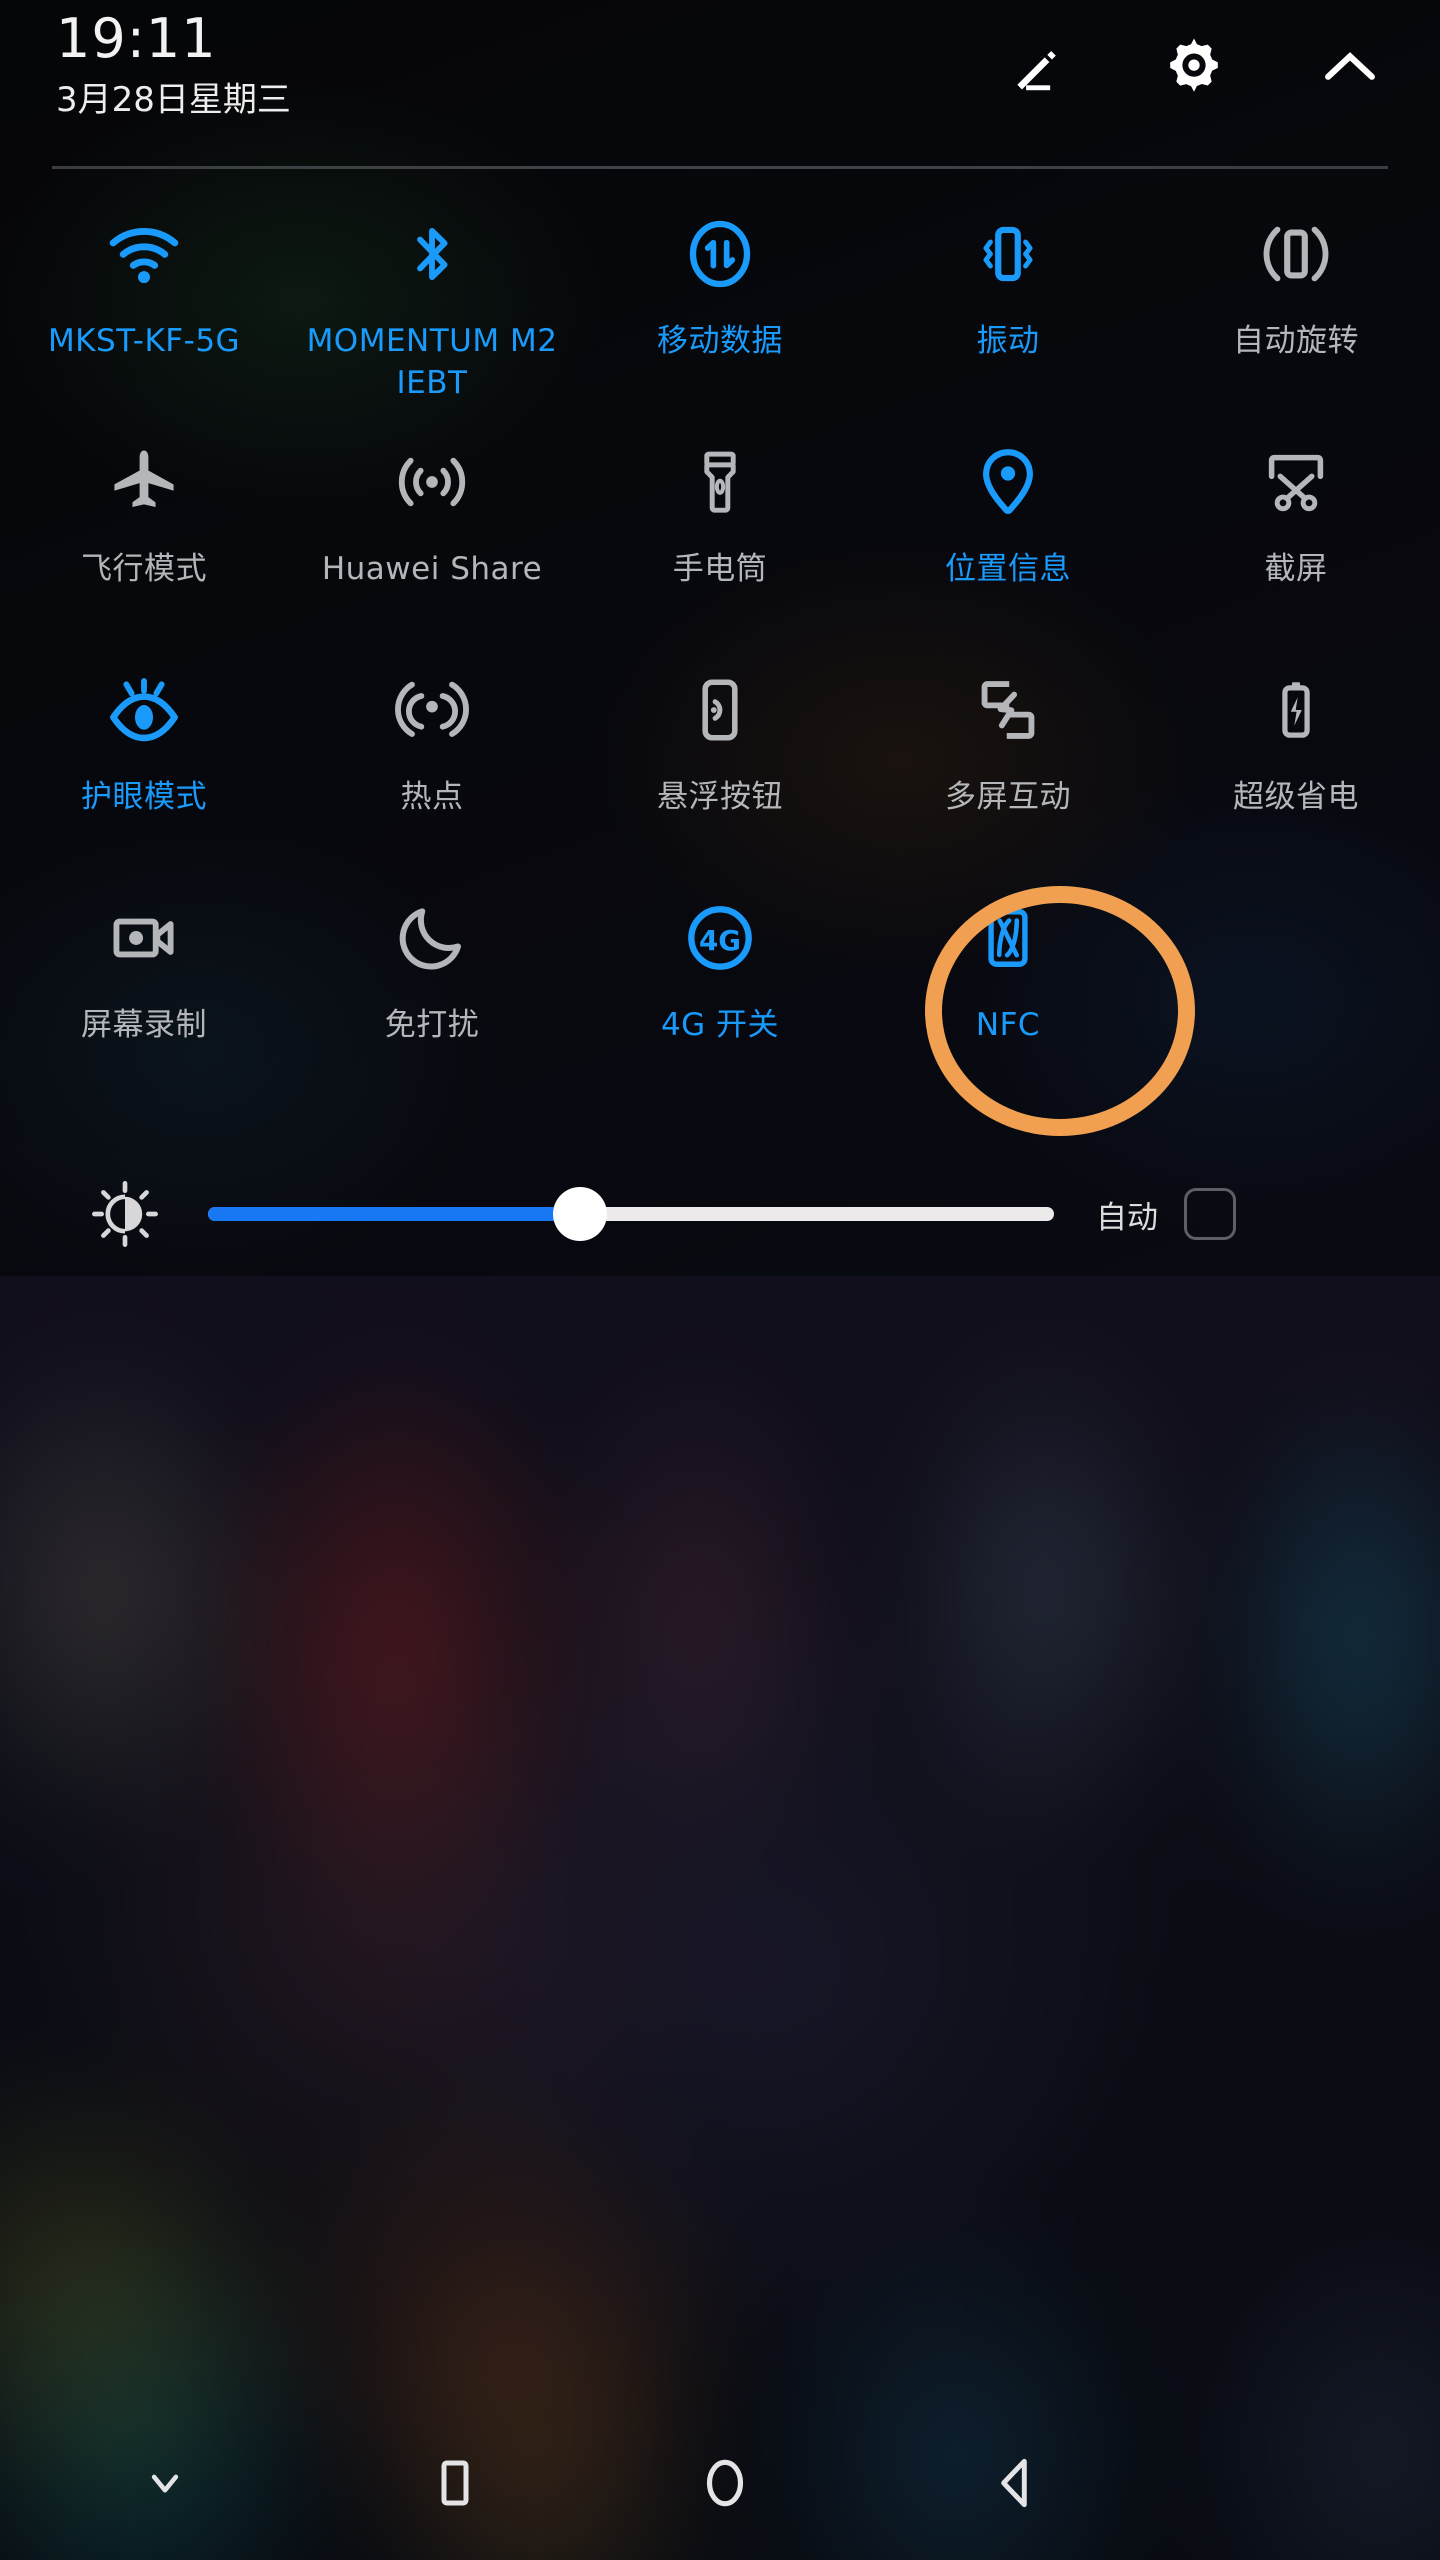  I want to click on toggle-flashlight: 手电筒, so click(720, 532).